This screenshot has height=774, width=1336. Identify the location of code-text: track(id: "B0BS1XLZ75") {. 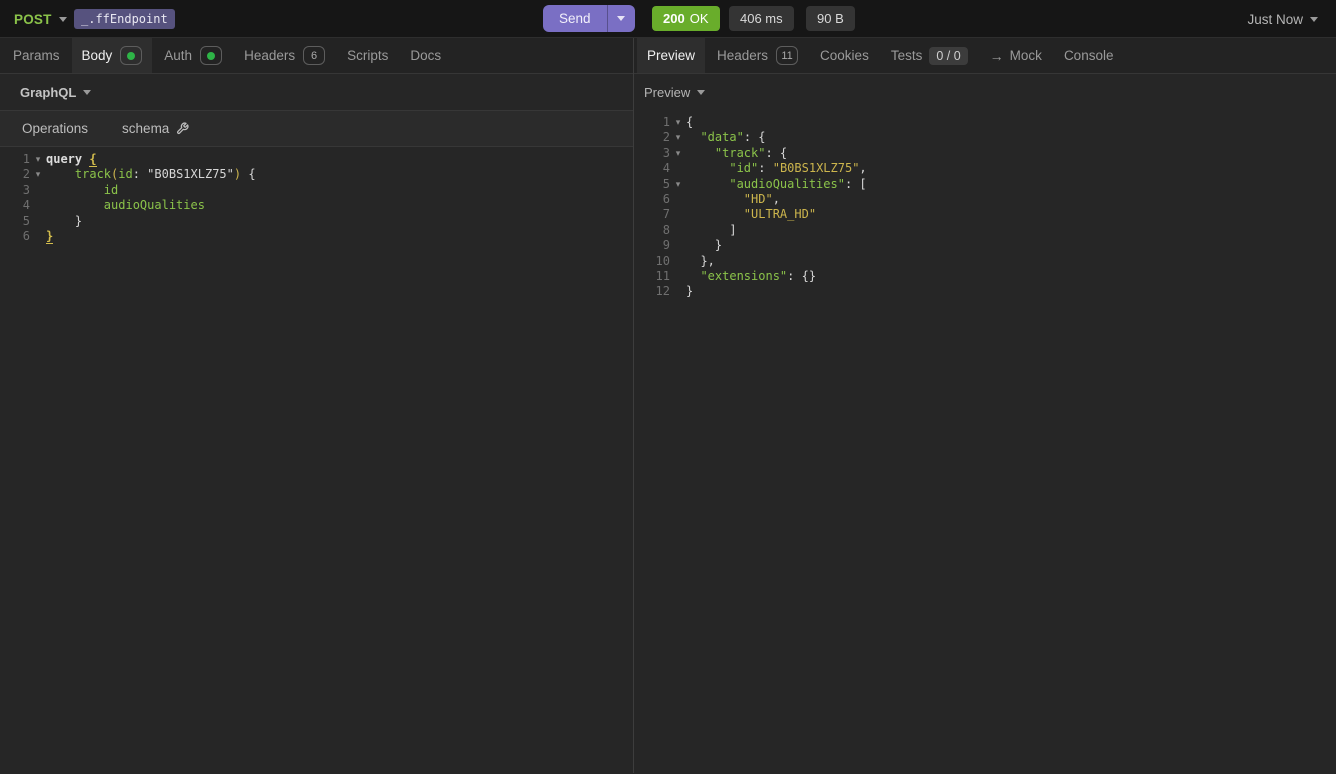
(165, 174).